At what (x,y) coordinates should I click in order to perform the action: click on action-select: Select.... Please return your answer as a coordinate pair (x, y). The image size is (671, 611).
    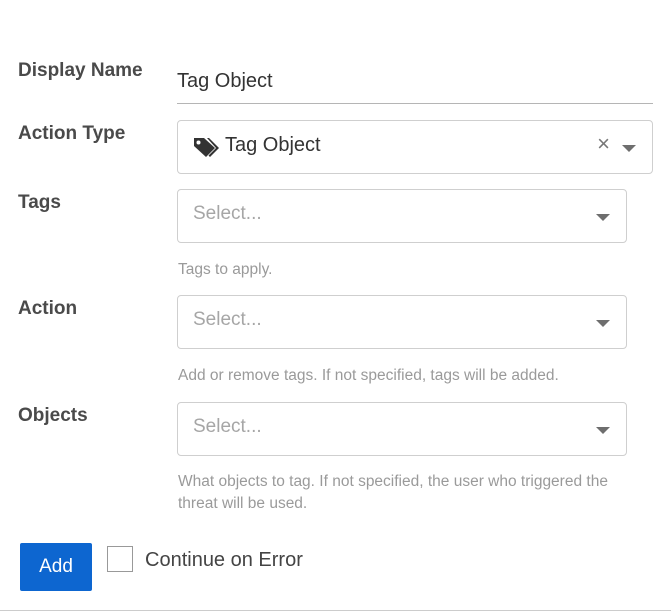
    Looking at the image, I should click on (402, 322).